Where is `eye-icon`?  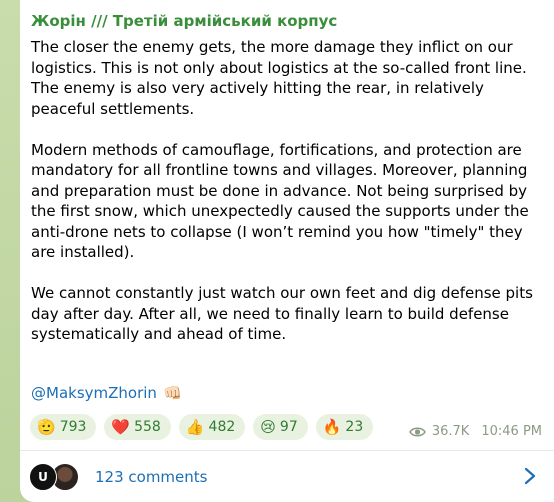
eye-icon is located at coordinates (417, 431).